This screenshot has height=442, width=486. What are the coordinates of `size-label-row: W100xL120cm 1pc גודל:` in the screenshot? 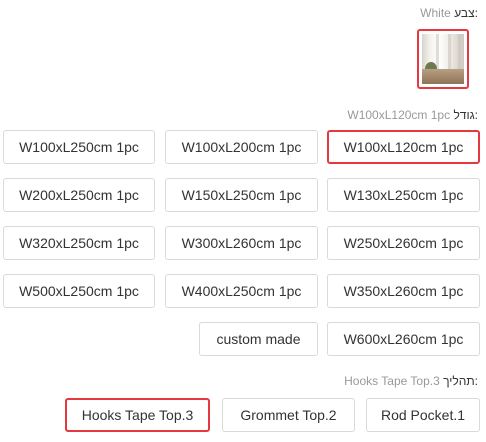 It's located at (412, 115).